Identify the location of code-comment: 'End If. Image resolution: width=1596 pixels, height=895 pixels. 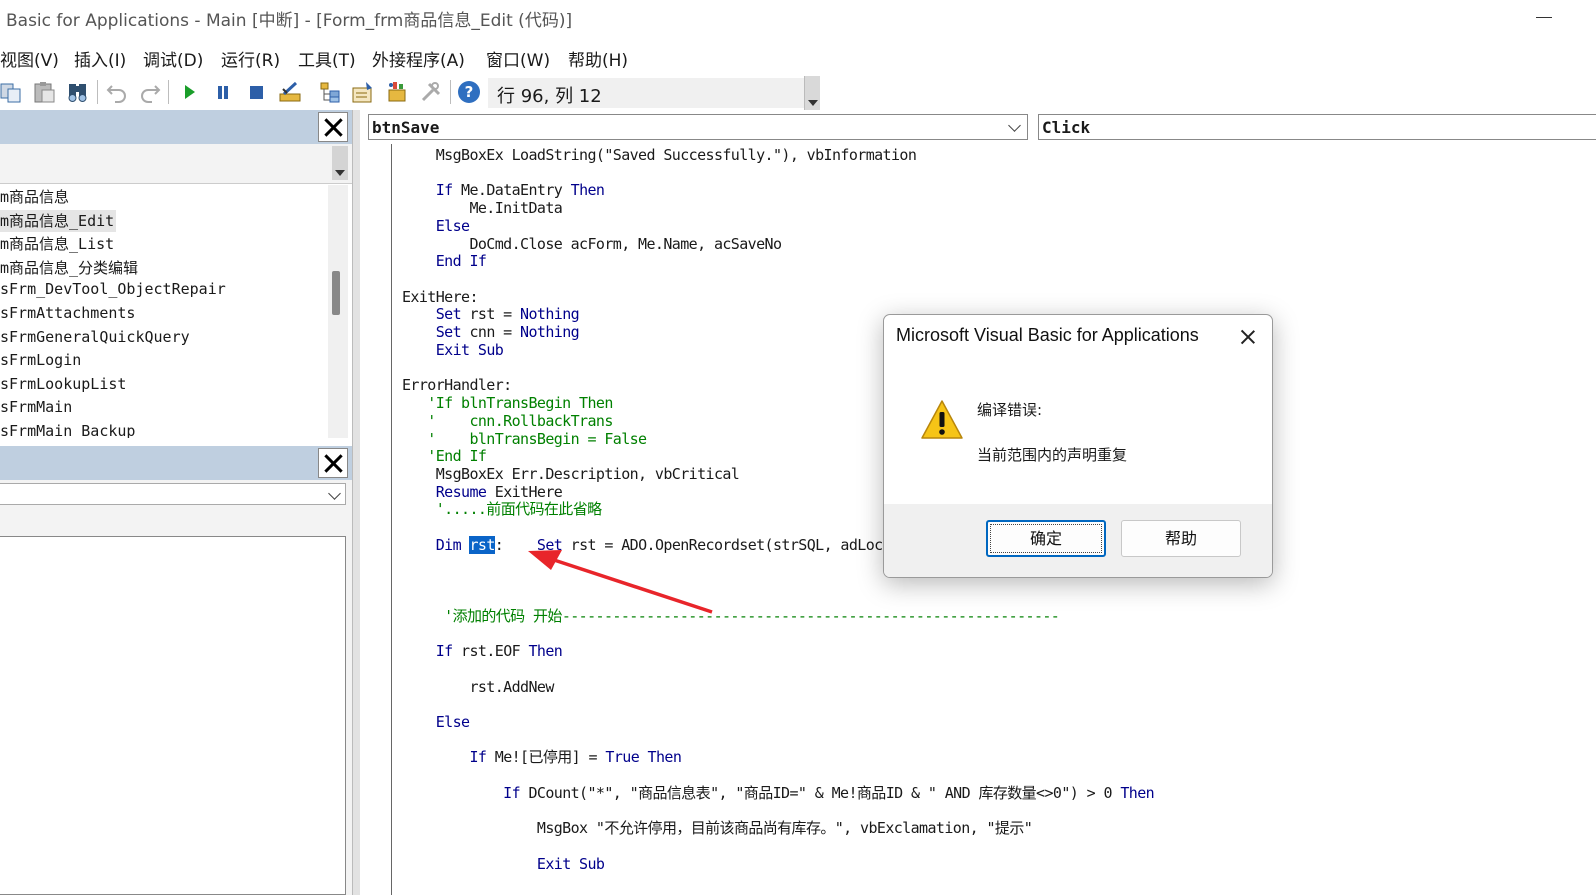
(444, 456).